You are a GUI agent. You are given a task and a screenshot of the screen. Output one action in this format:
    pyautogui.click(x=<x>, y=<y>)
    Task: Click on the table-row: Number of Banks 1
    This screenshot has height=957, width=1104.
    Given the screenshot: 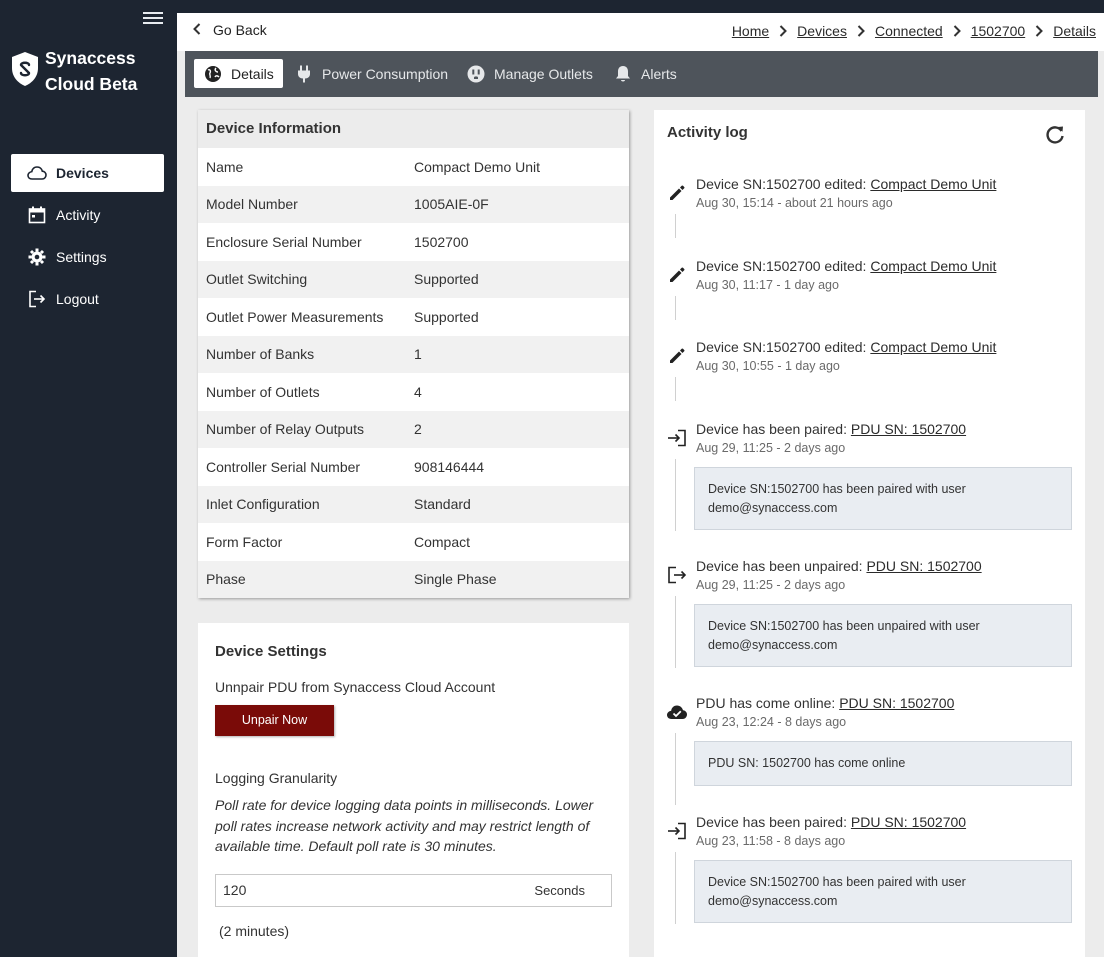 What is the action you would take?
    pyautogui.click(x=413, y=354)
    